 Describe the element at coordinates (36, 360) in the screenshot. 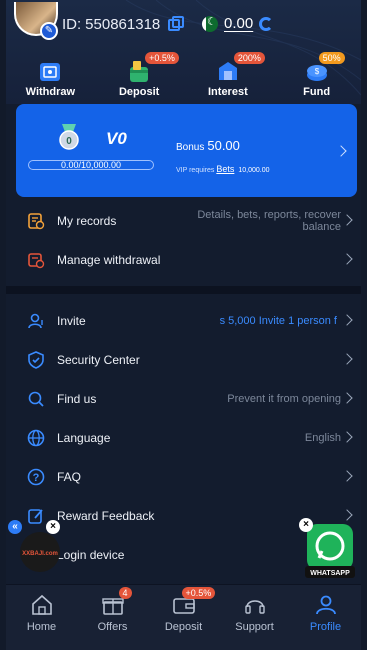

I see `shield-icon` at that location.